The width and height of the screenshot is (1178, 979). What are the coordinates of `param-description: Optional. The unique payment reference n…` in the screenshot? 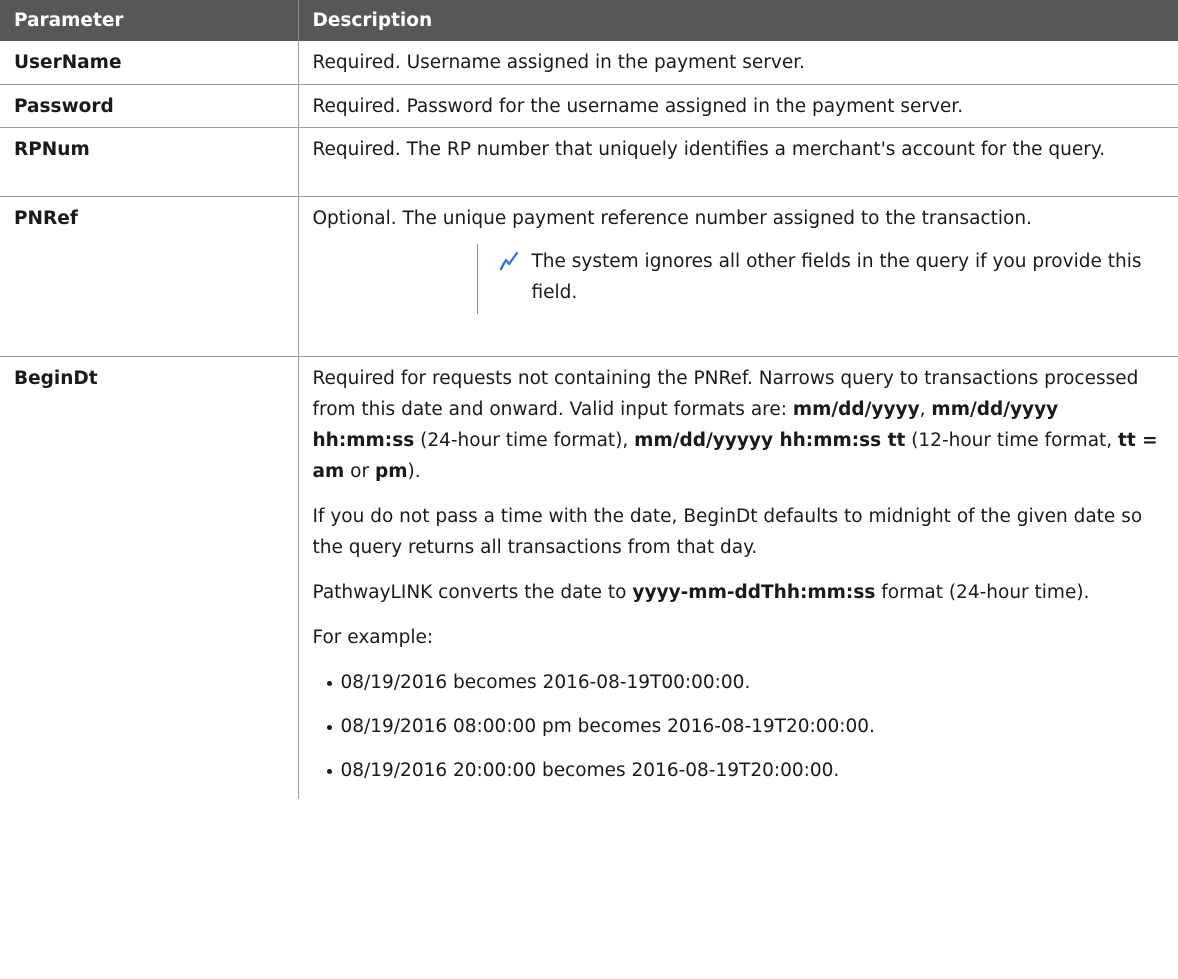 It's located at (672, 218).